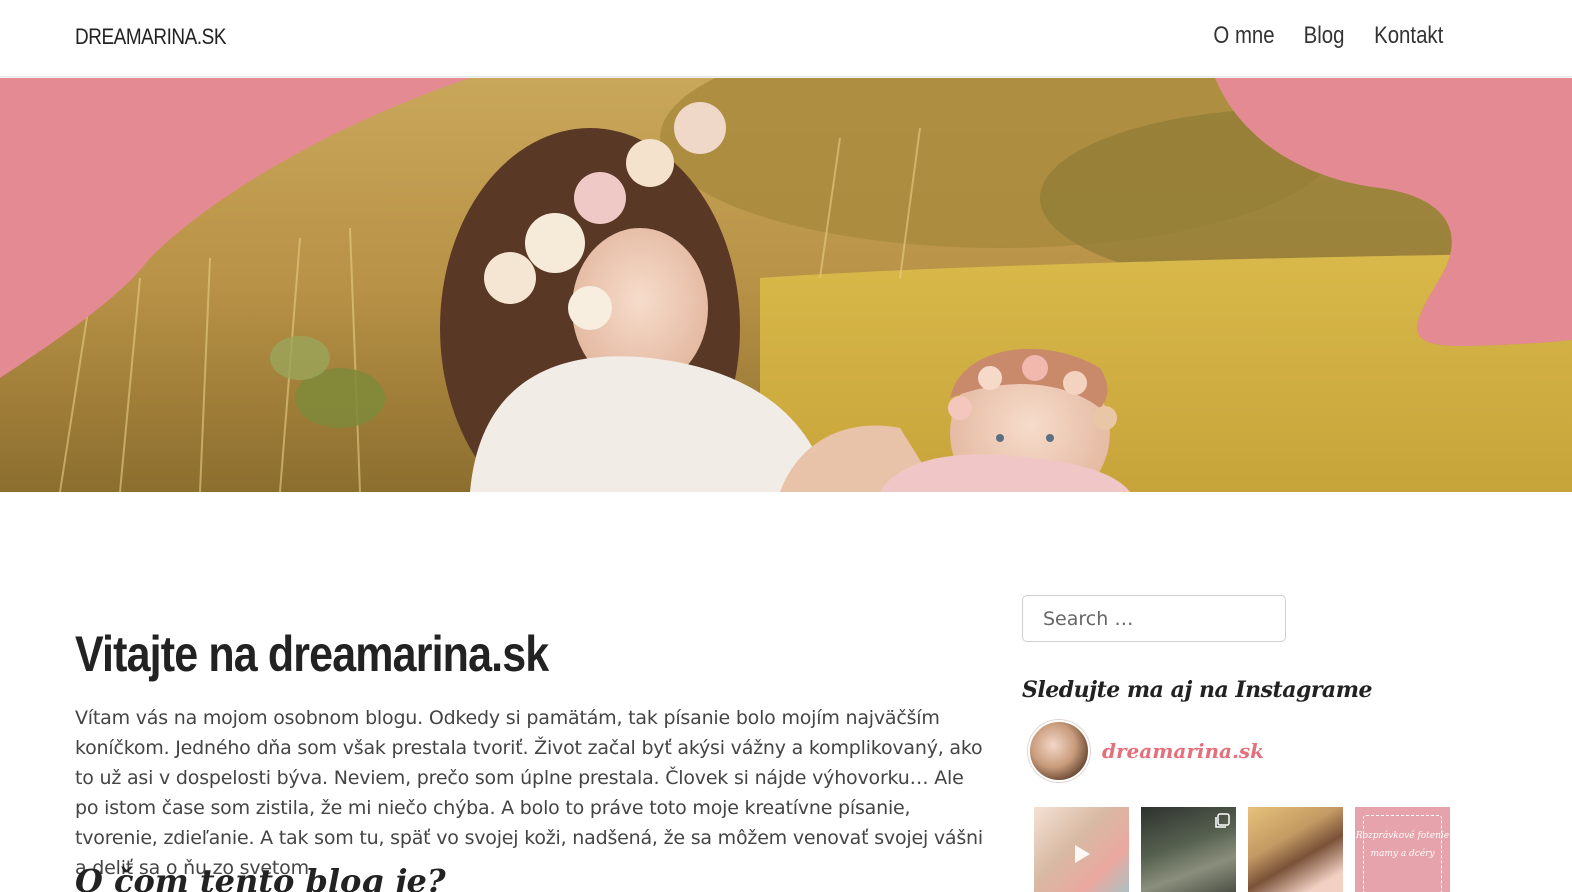 Image resolution: width=1572 pixels, height=892 pixels. I want to click on avatar, so click(1059, 751).